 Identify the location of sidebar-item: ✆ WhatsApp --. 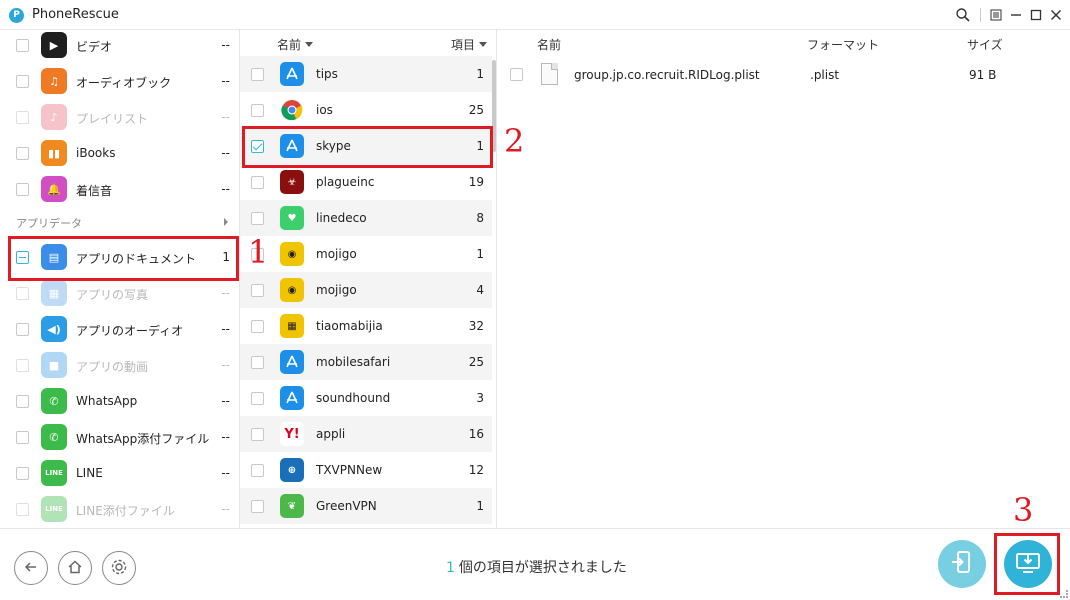
(119, 401).